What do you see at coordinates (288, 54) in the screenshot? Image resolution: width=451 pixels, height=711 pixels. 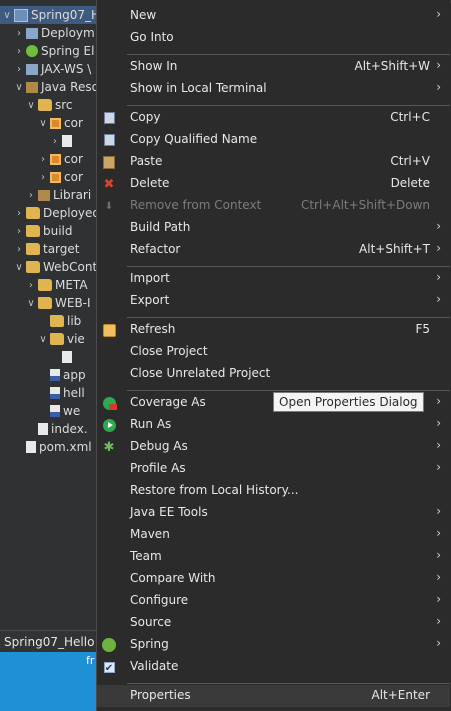 I see `menu-separator` at bounding box center [288, 54].